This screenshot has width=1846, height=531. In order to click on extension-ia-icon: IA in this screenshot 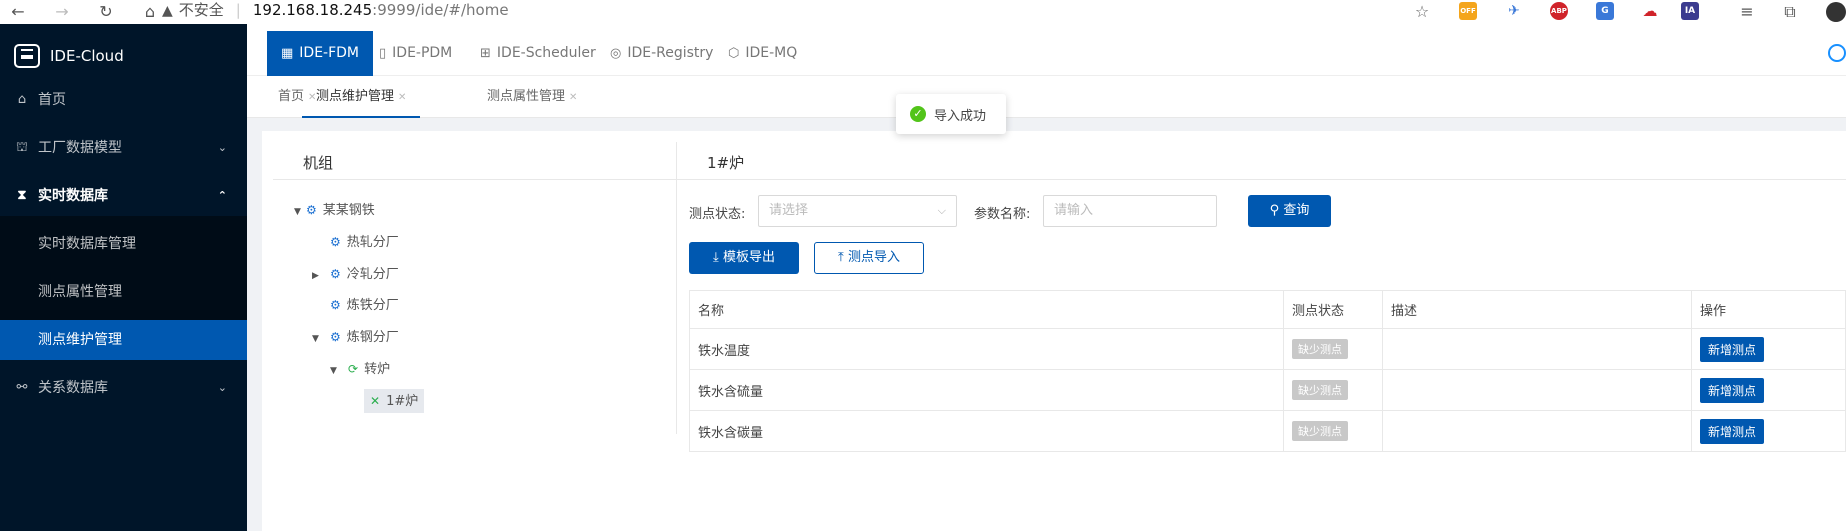, I will do `click(1690, 11)`.